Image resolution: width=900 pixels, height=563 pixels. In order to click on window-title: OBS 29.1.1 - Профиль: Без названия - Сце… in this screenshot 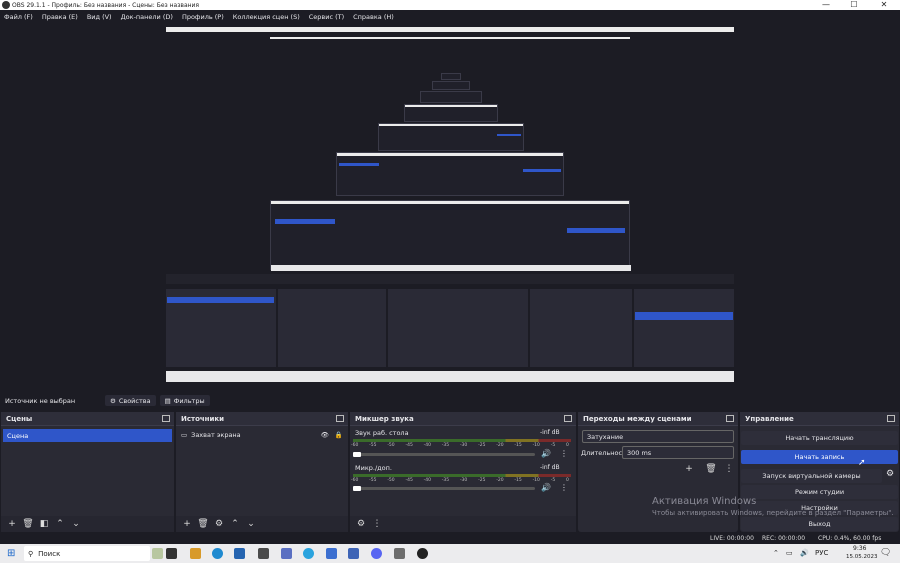, I will do `click(106, 5)`.